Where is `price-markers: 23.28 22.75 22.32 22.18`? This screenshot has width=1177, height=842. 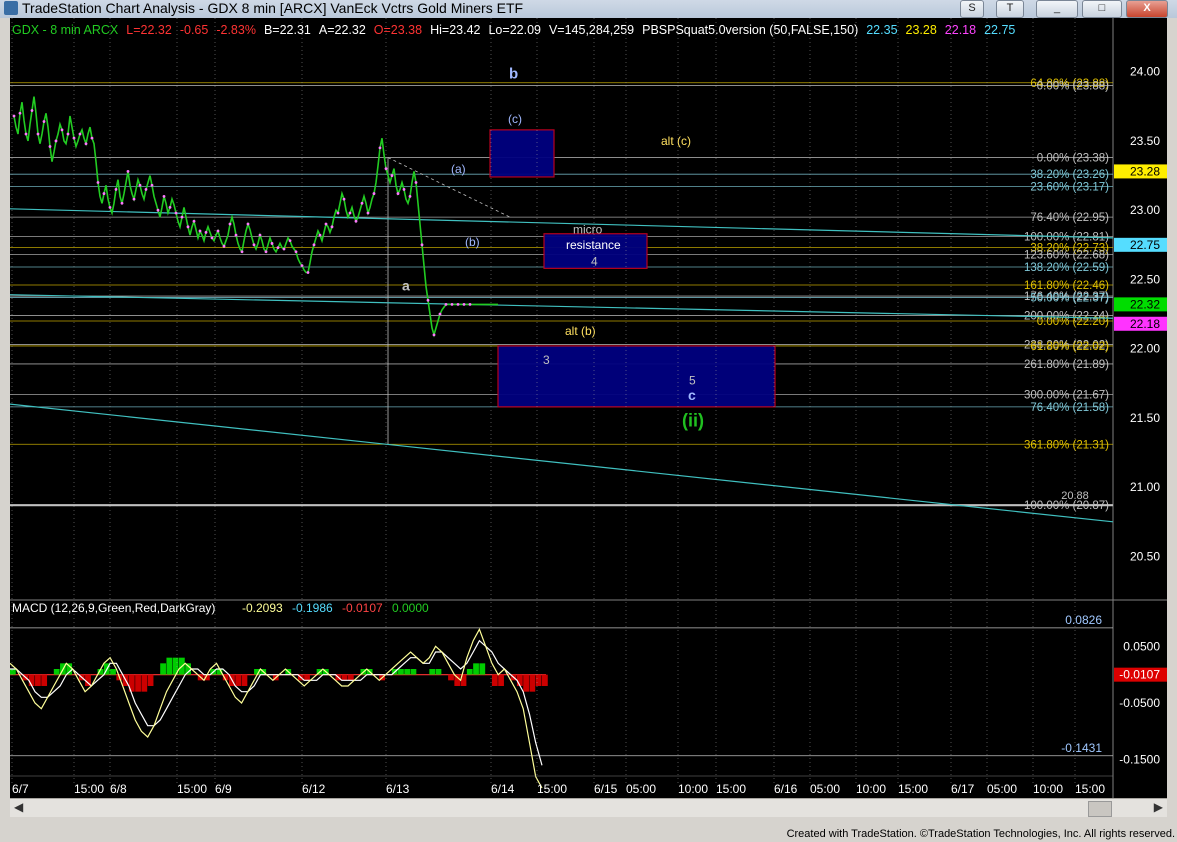
price-markers: 23.28 22.75 22.32 22.18 is located at coordinates (1140, 247).